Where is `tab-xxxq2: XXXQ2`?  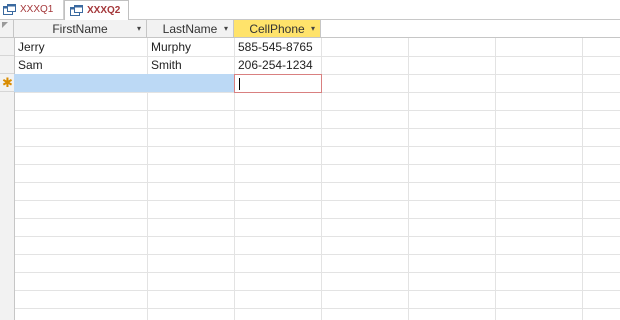
tab-xxxq2: XXXQ2 is located at coordinates (96, 10).